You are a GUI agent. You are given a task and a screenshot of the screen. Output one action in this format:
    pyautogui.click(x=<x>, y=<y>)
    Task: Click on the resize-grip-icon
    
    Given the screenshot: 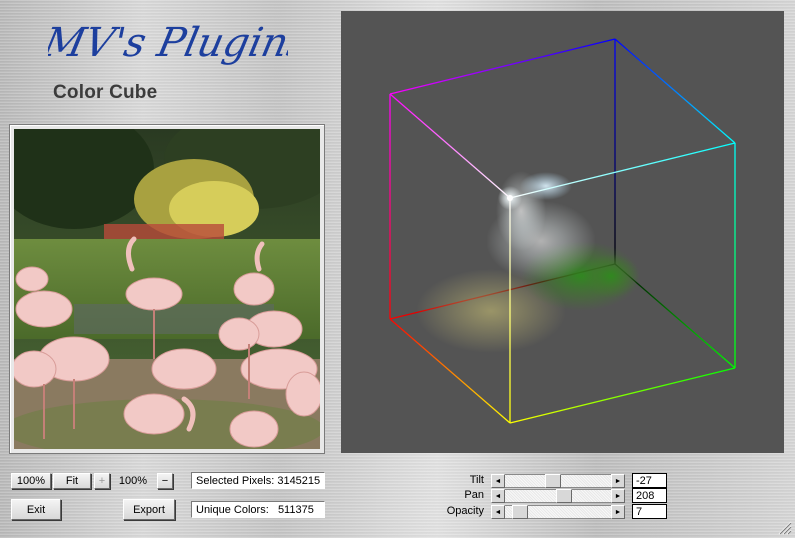 What is the action you would take?
    pyautogui.click(x=784, y=527)
    